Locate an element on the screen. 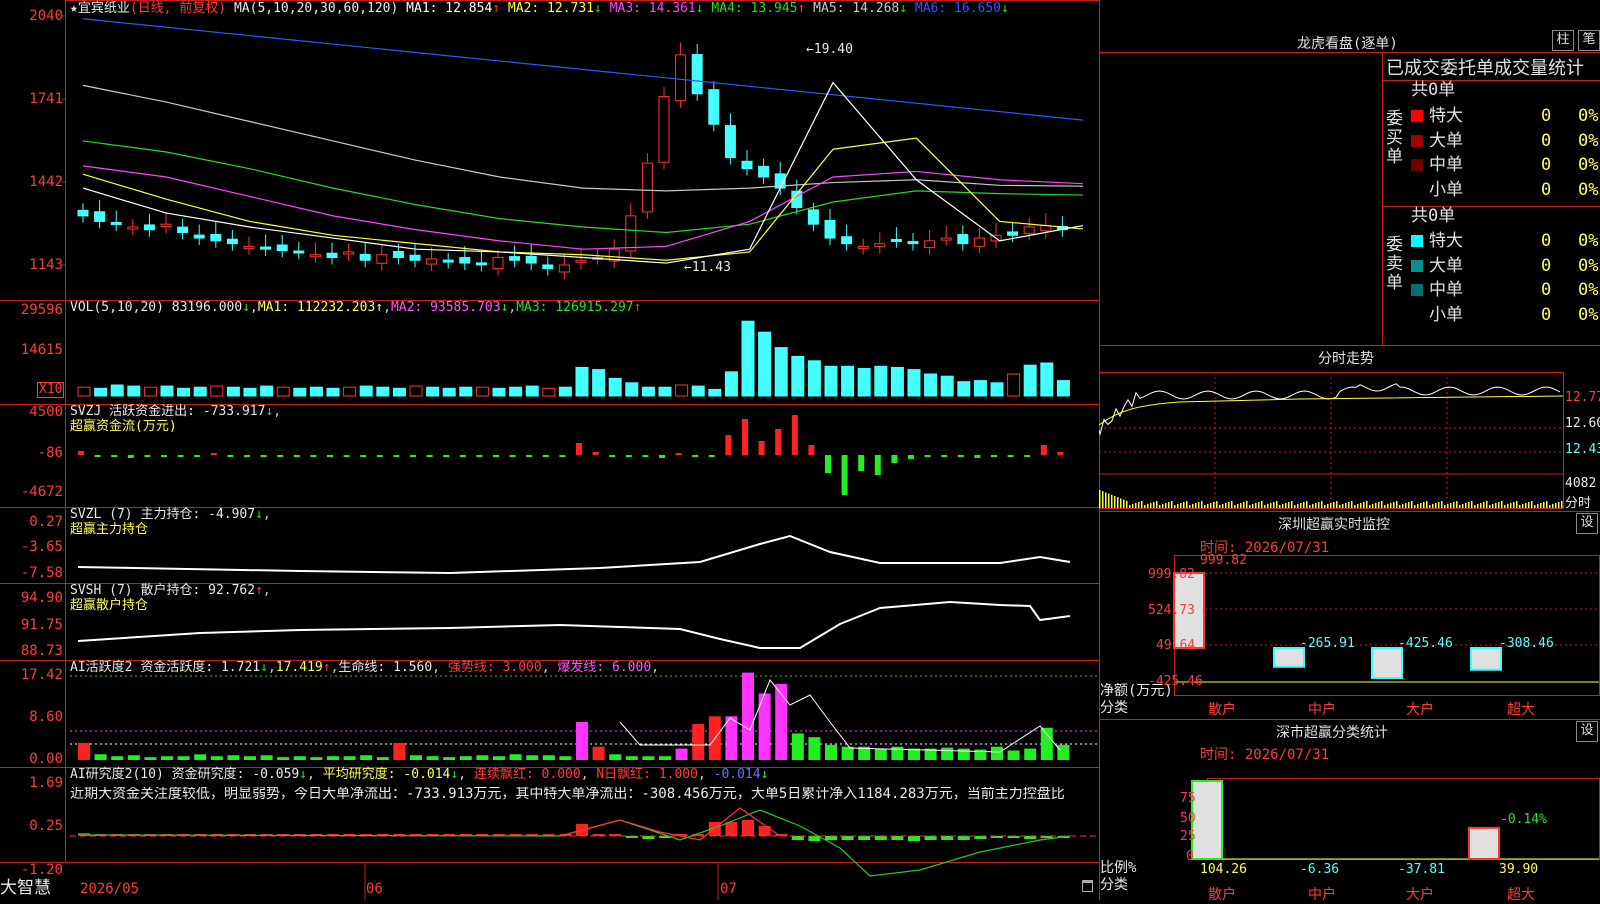 This screenshot has height=904, width=1600. svzj-label: SVZJ is located at coordinates (86, 411).